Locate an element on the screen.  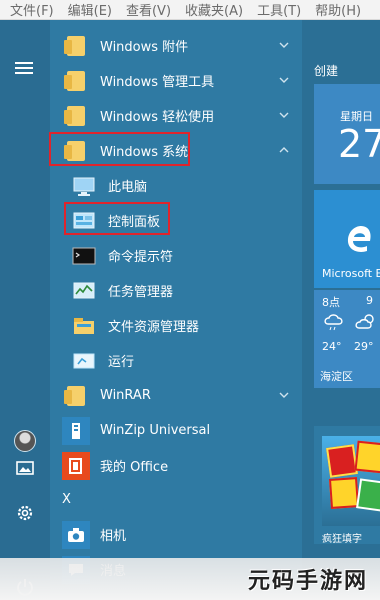
folder-winrar: WinRAR is located at coordinates (176, 395).